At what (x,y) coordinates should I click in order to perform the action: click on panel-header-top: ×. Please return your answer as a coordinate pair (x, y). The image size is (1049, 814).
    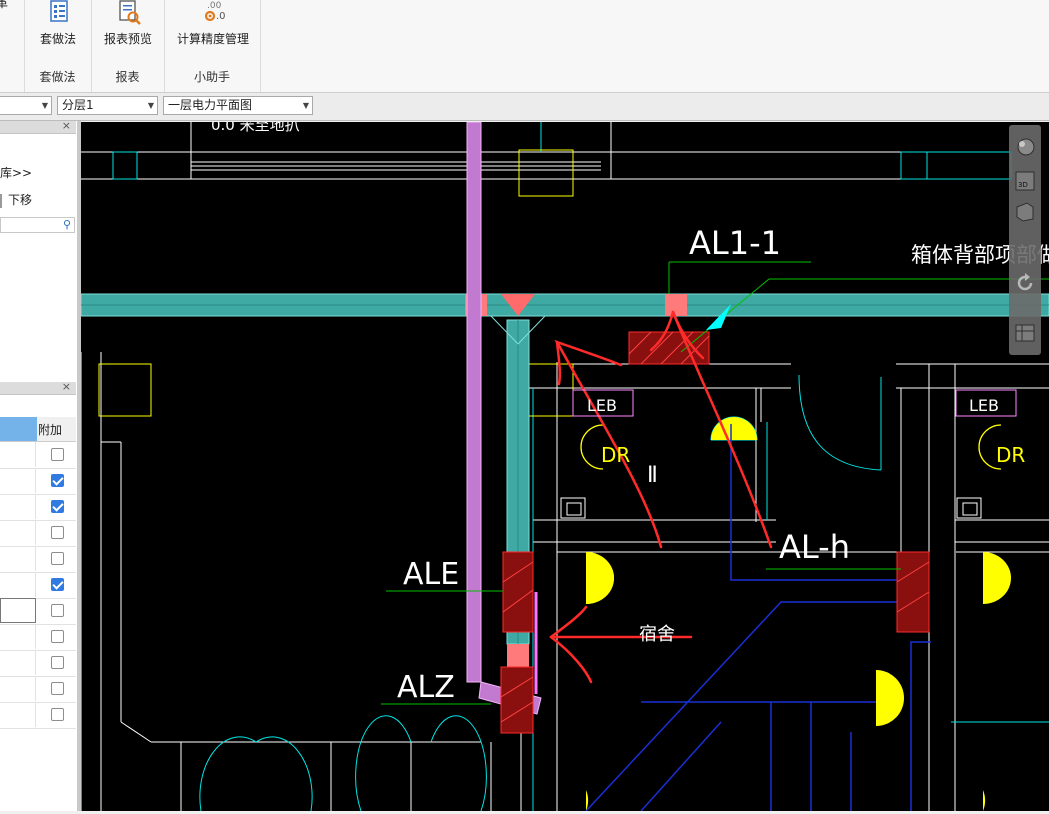
    Looking at the image, I should click on (38, 126).